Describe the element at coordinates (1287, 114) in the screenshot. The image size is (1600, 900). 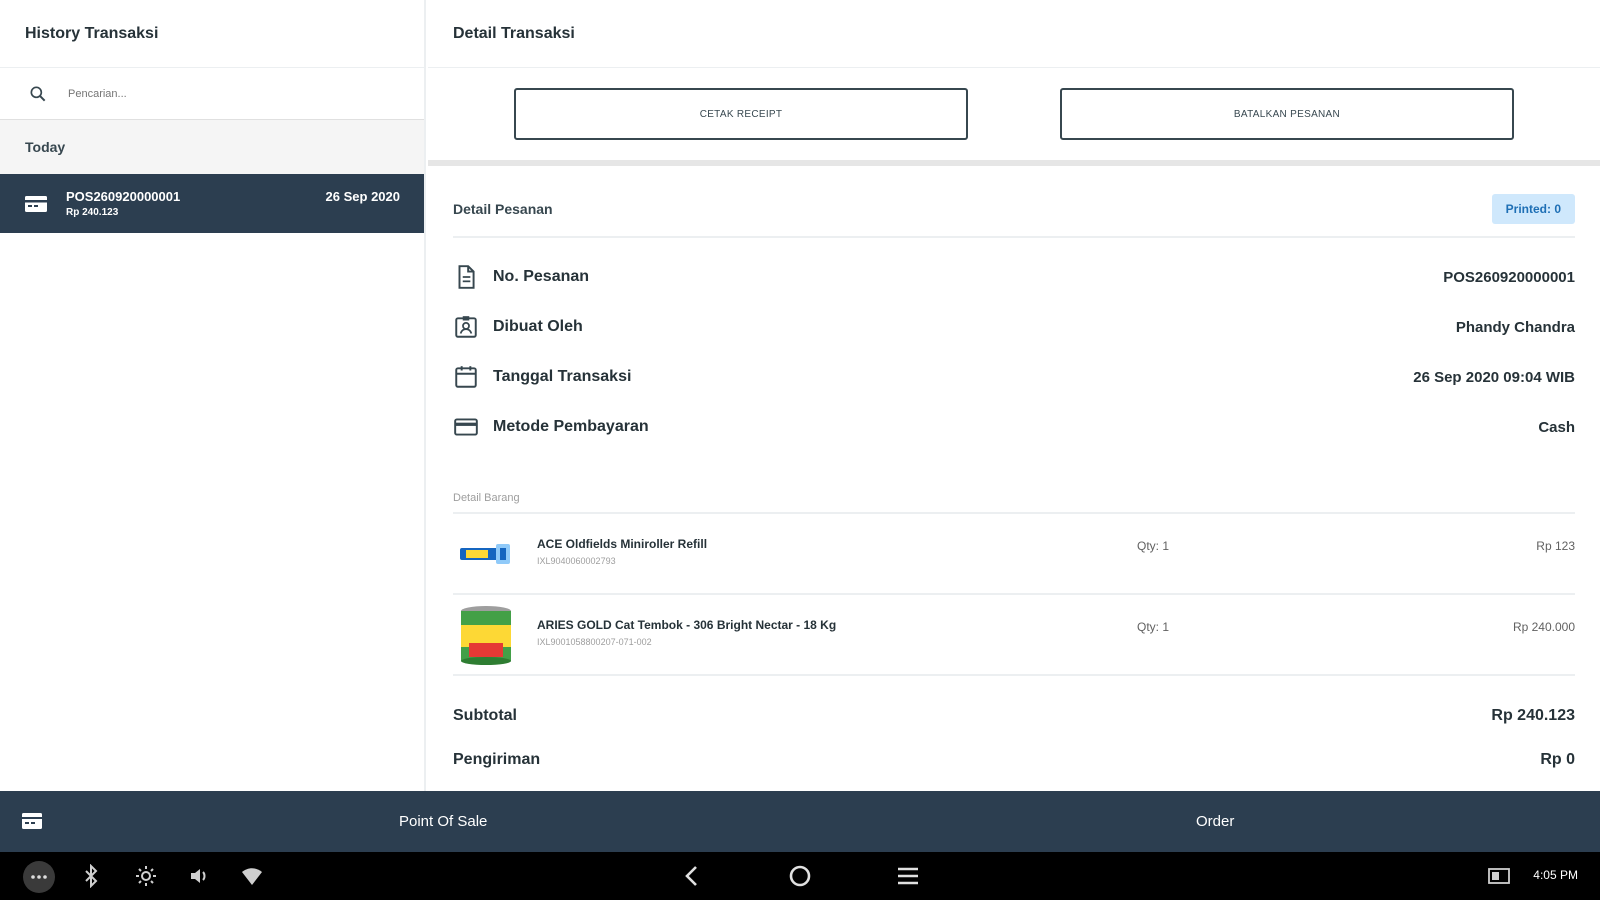
I see `cancel-order-button: BATALKAN PESANAN` at that location.